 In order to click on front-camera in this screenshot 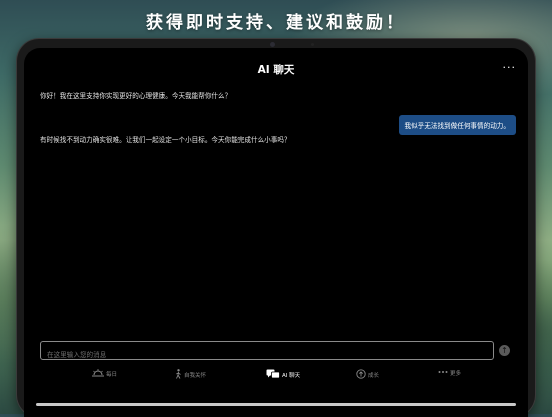, I will do `click(272, 44)`.